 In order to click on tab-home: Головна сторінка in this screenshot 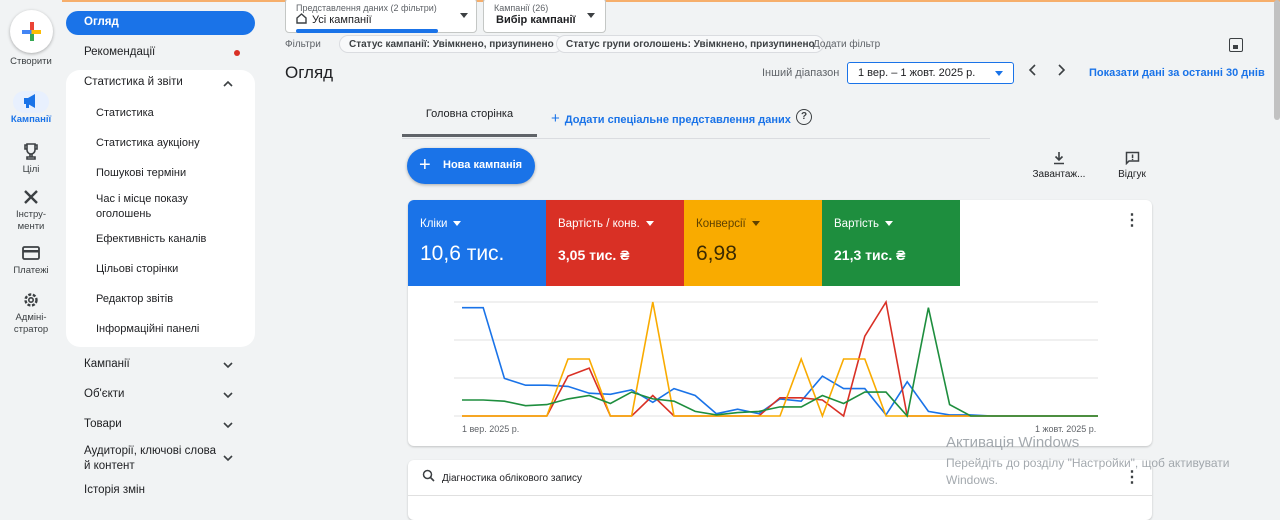, I will do `click(469, 118)`.